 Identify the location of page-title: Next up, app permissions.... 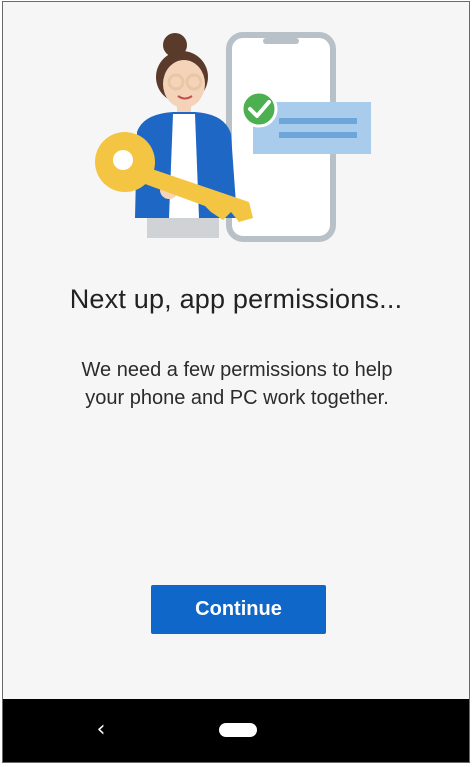
(236, 299).